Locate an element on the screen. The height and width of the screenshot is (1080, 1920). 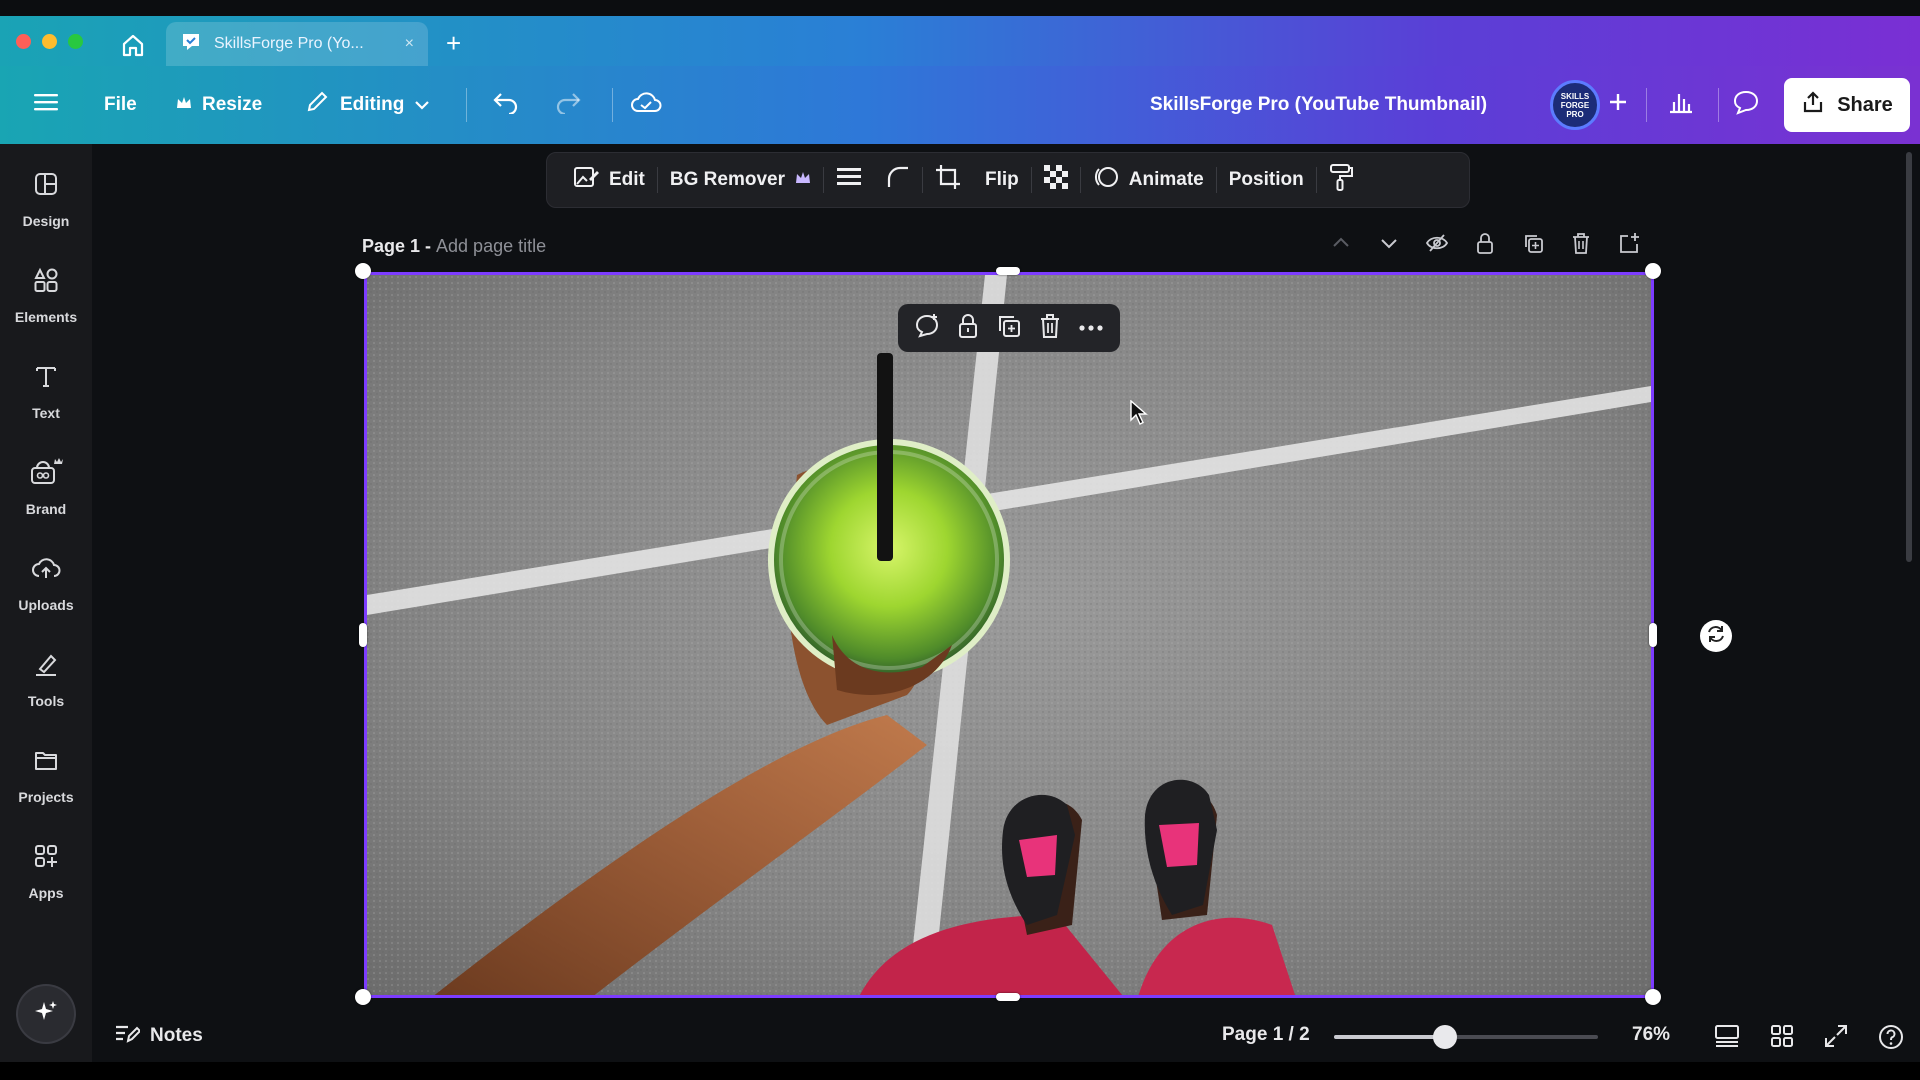
duplicate-icon is located at coordinates (1009, 328).